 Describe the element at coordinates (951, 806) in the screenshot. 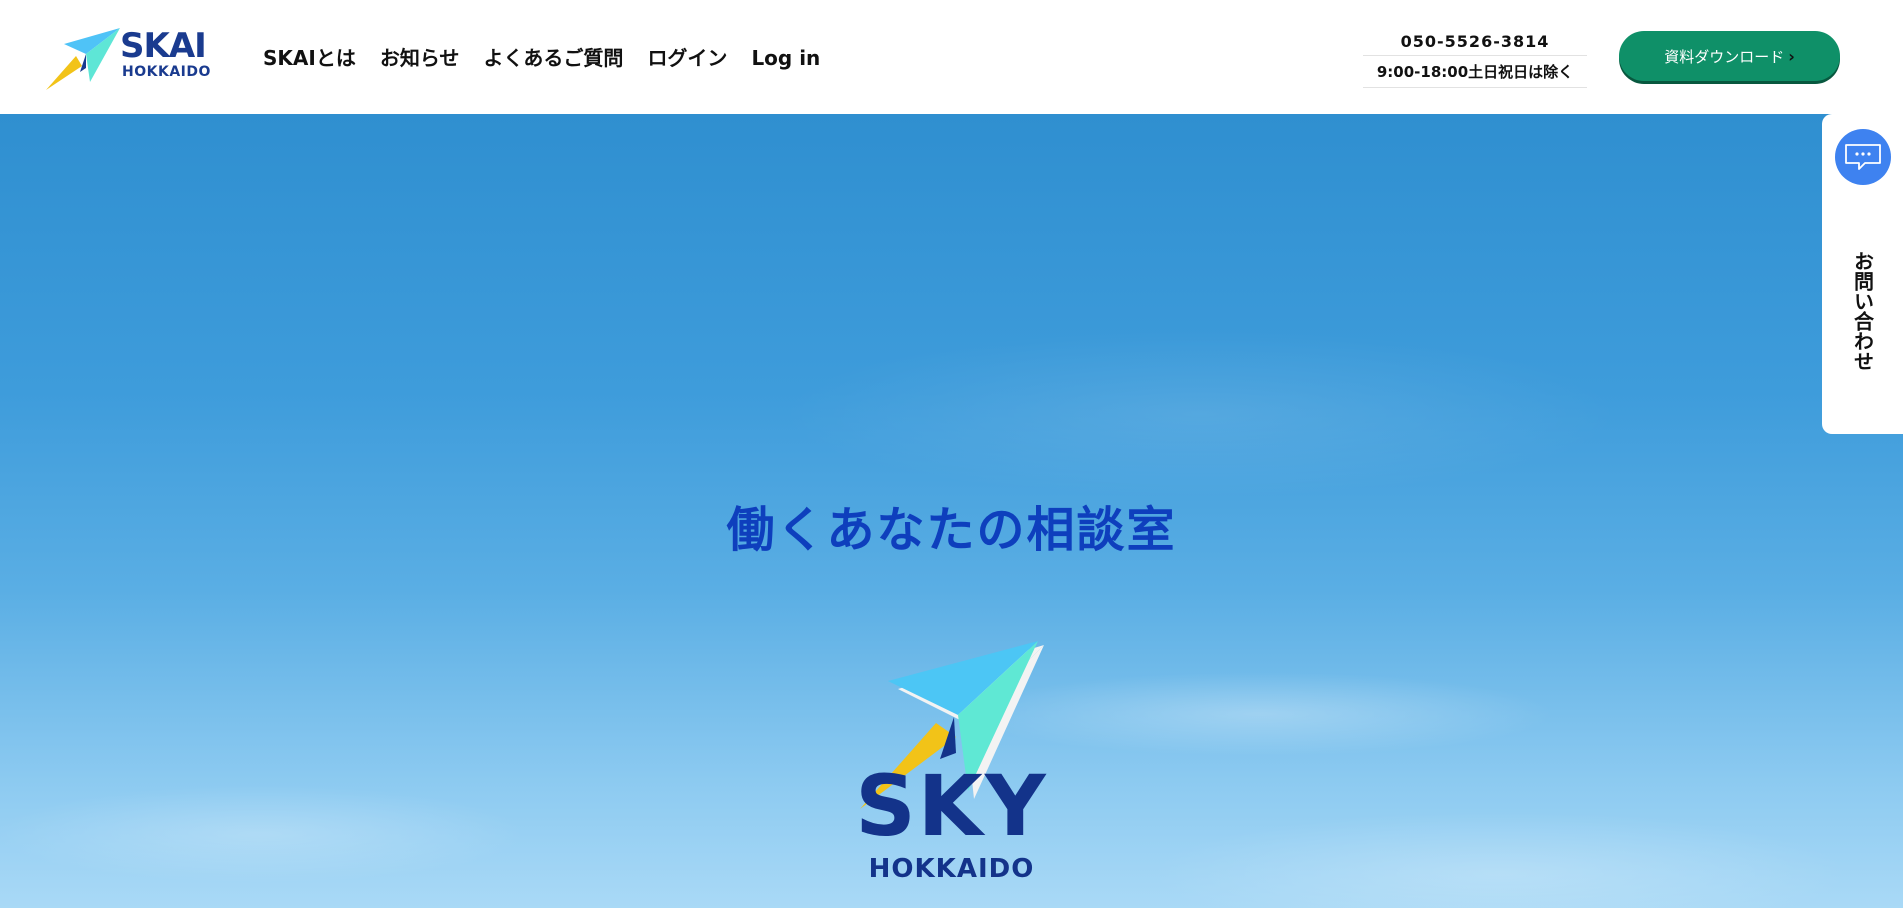

I see `hero-brand-text: SKY` at that location.